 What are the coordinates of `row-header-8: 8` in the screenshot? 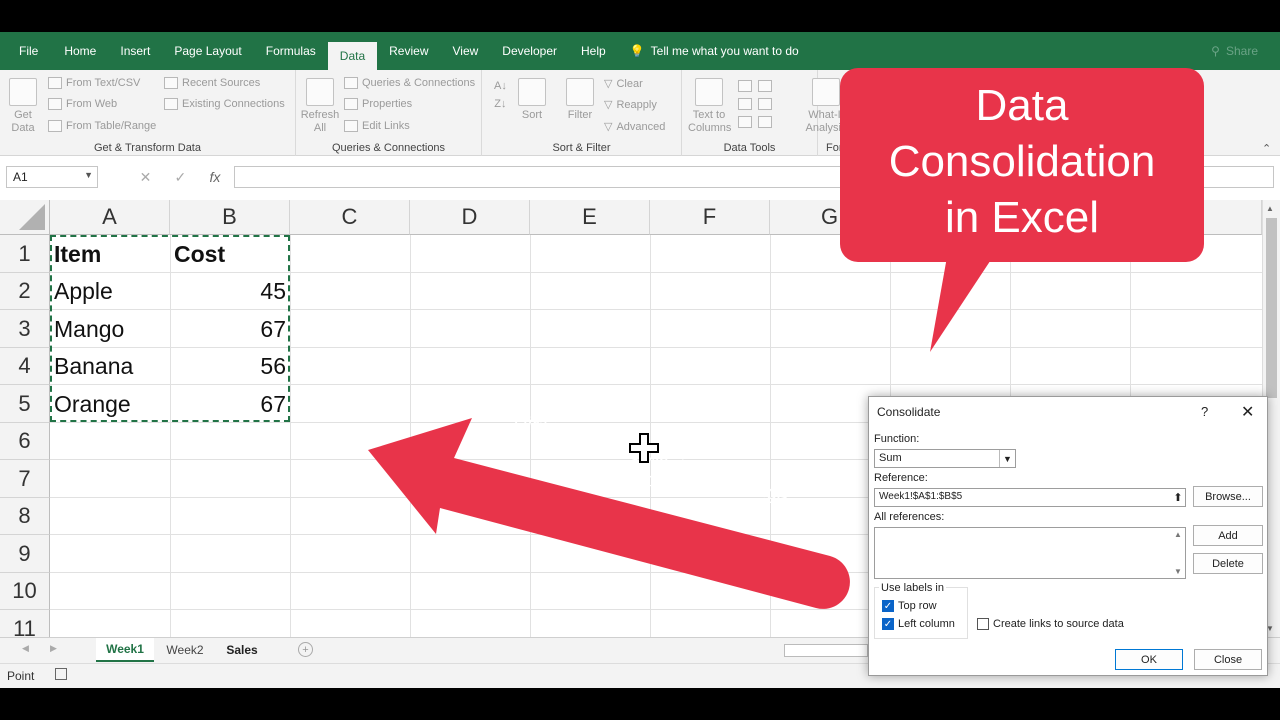 It's located at (25, 516).